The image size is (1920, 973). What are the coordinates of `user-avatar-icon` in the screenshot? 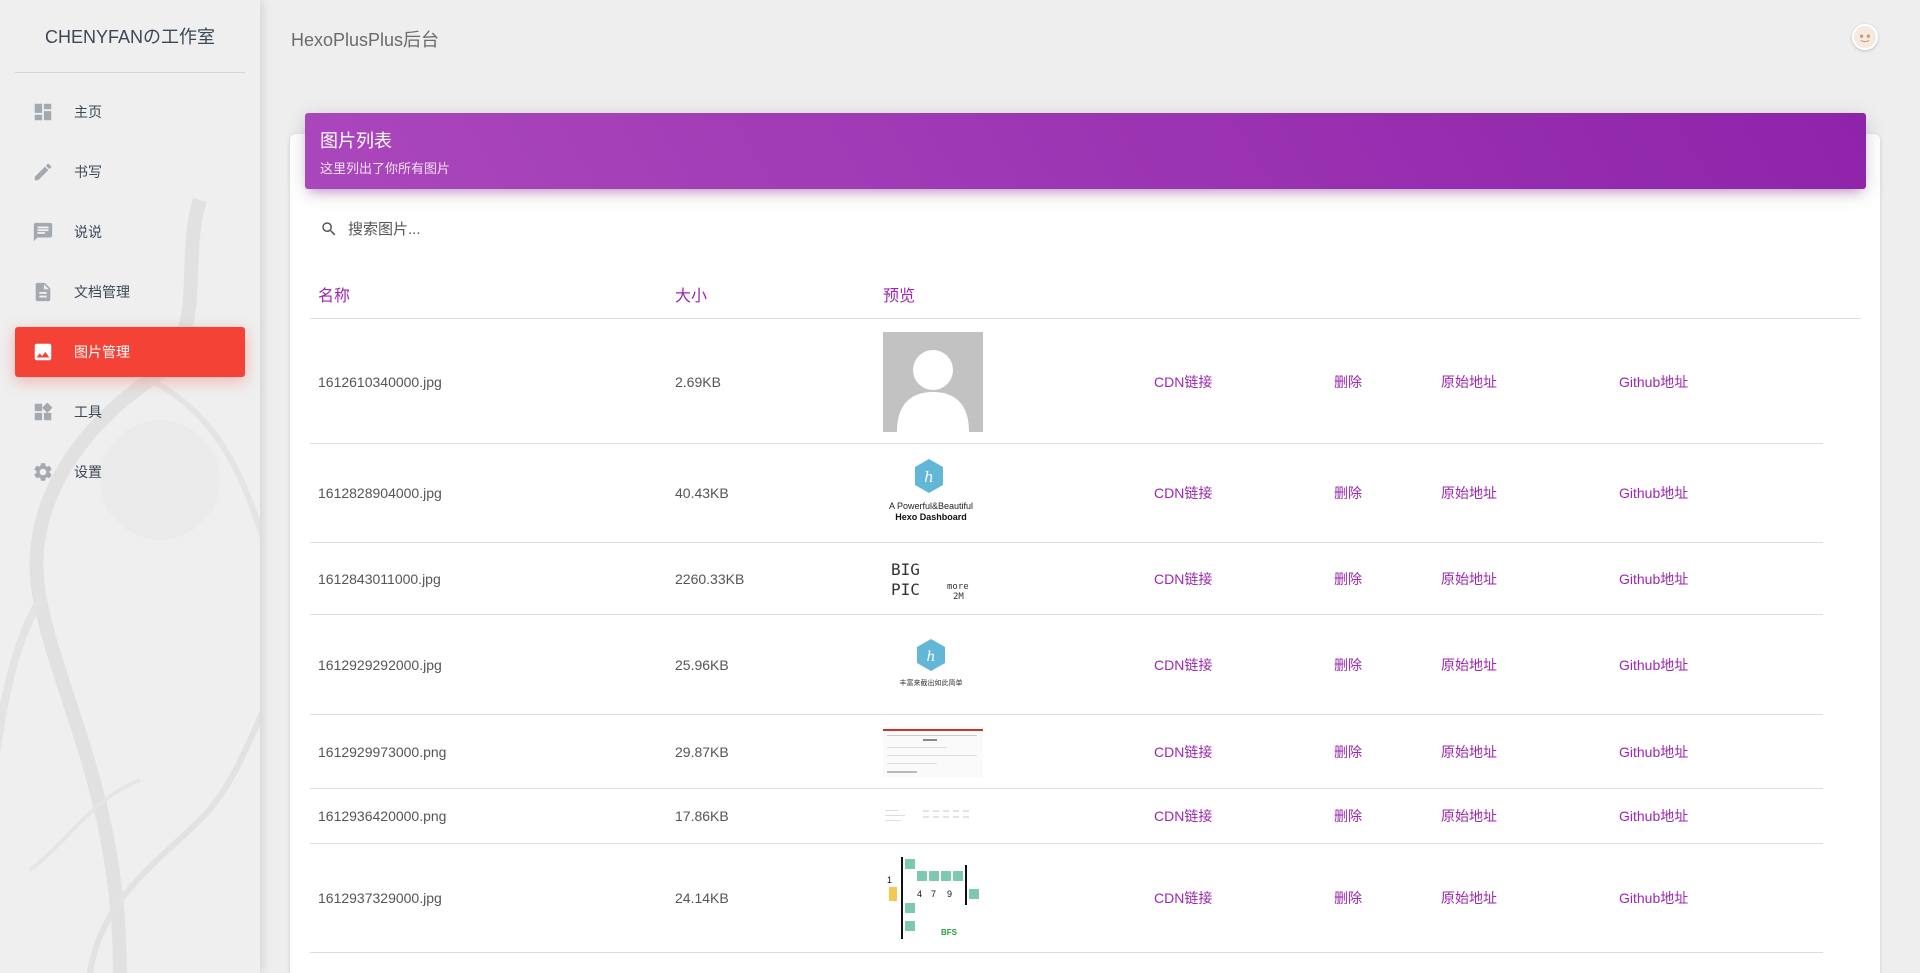 It's located at (1865, 37).